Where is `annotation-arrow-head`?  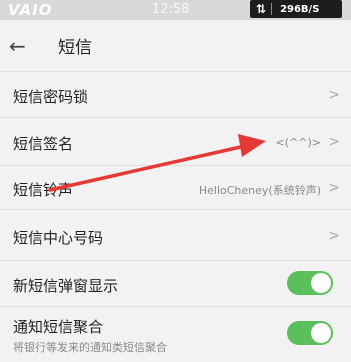
annotation-arrow-head is located at coordinates (252, 145).